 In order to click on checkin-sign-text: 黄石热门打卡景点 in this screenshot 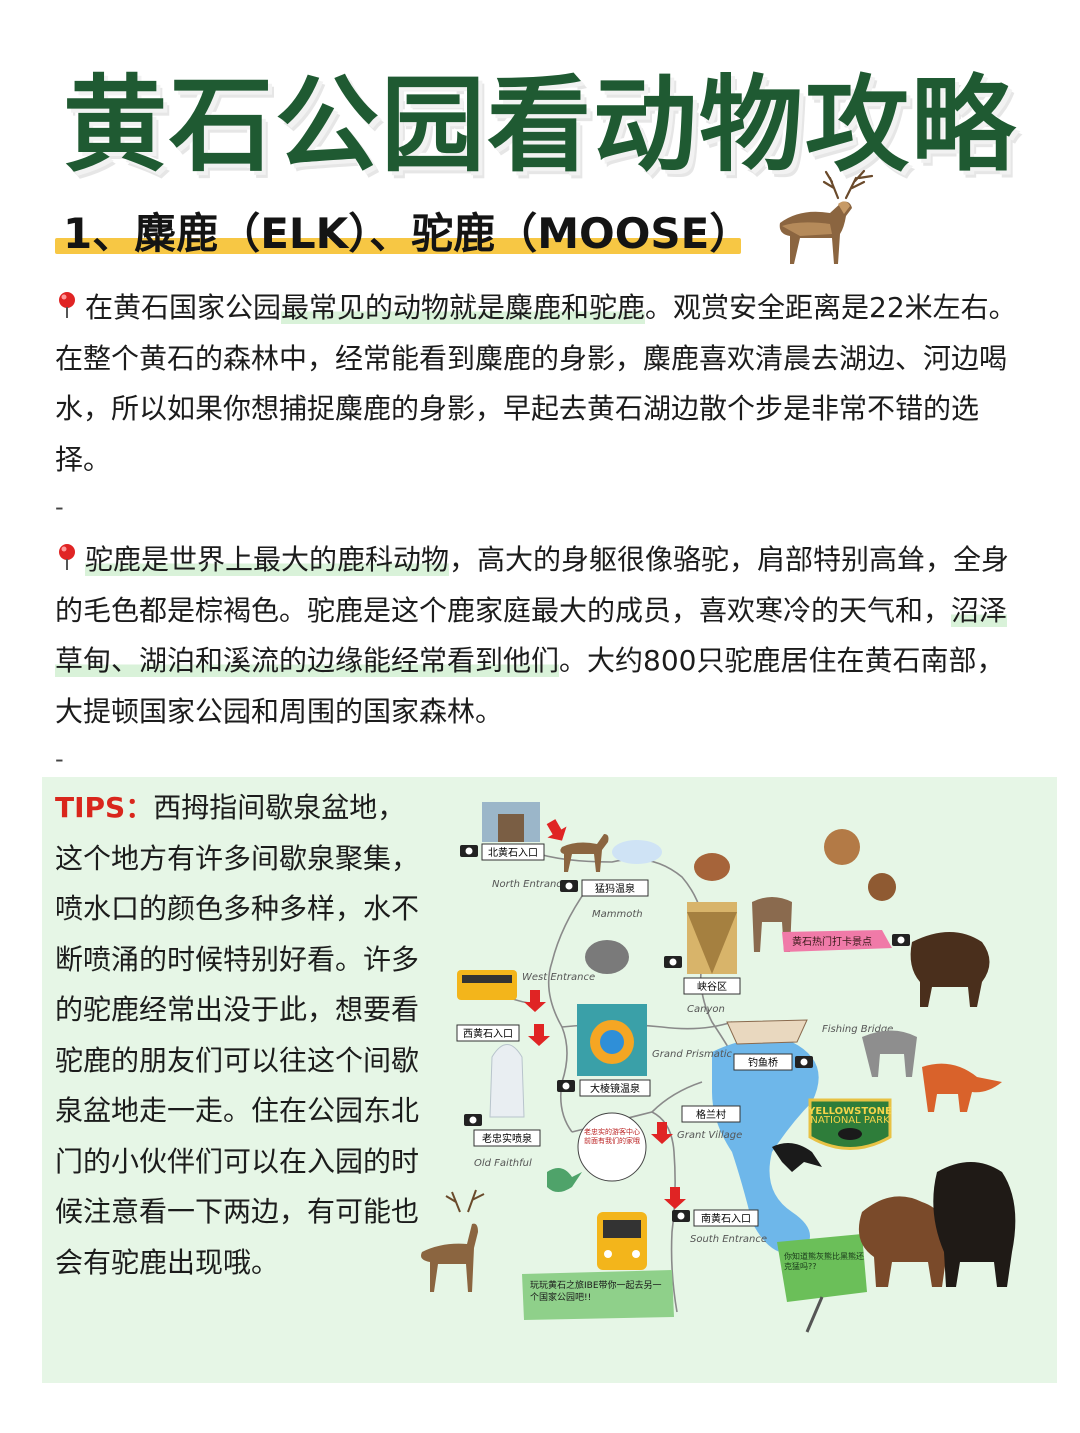, I will do `click(832, 941)`.